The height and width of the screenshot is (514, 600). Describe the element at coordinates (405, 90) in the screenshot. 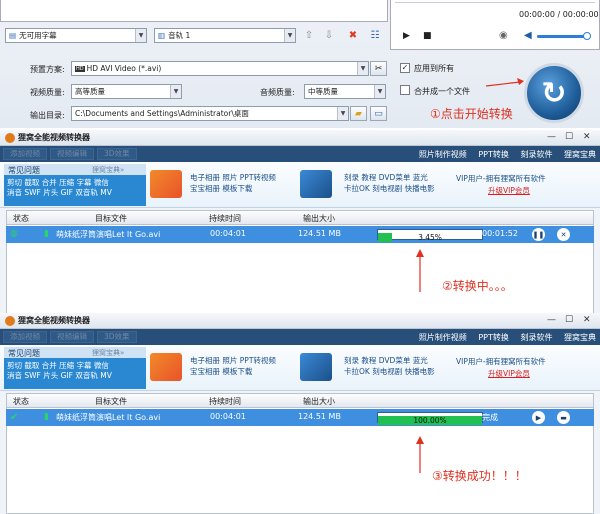

I see `merge-checkbox` at that location.